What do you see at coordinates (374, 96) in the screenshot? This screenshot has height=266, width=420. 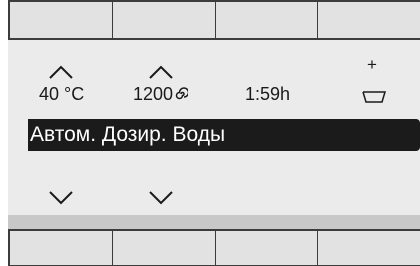 I see `cup-icon` at bounding box center [374, 96].